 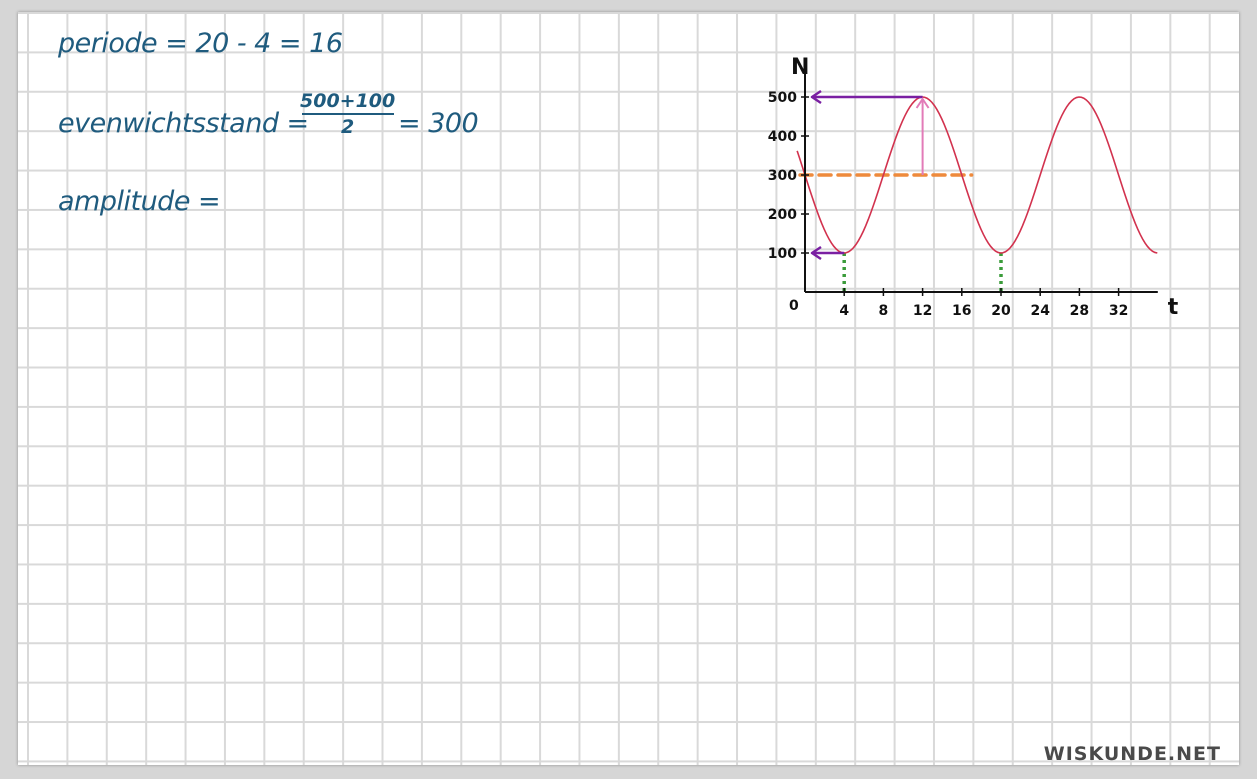 What do you see at coordinates (922, 311) in the screenshot?
I see `x-tick-label-12: 12` at bounding box center [922, 311].